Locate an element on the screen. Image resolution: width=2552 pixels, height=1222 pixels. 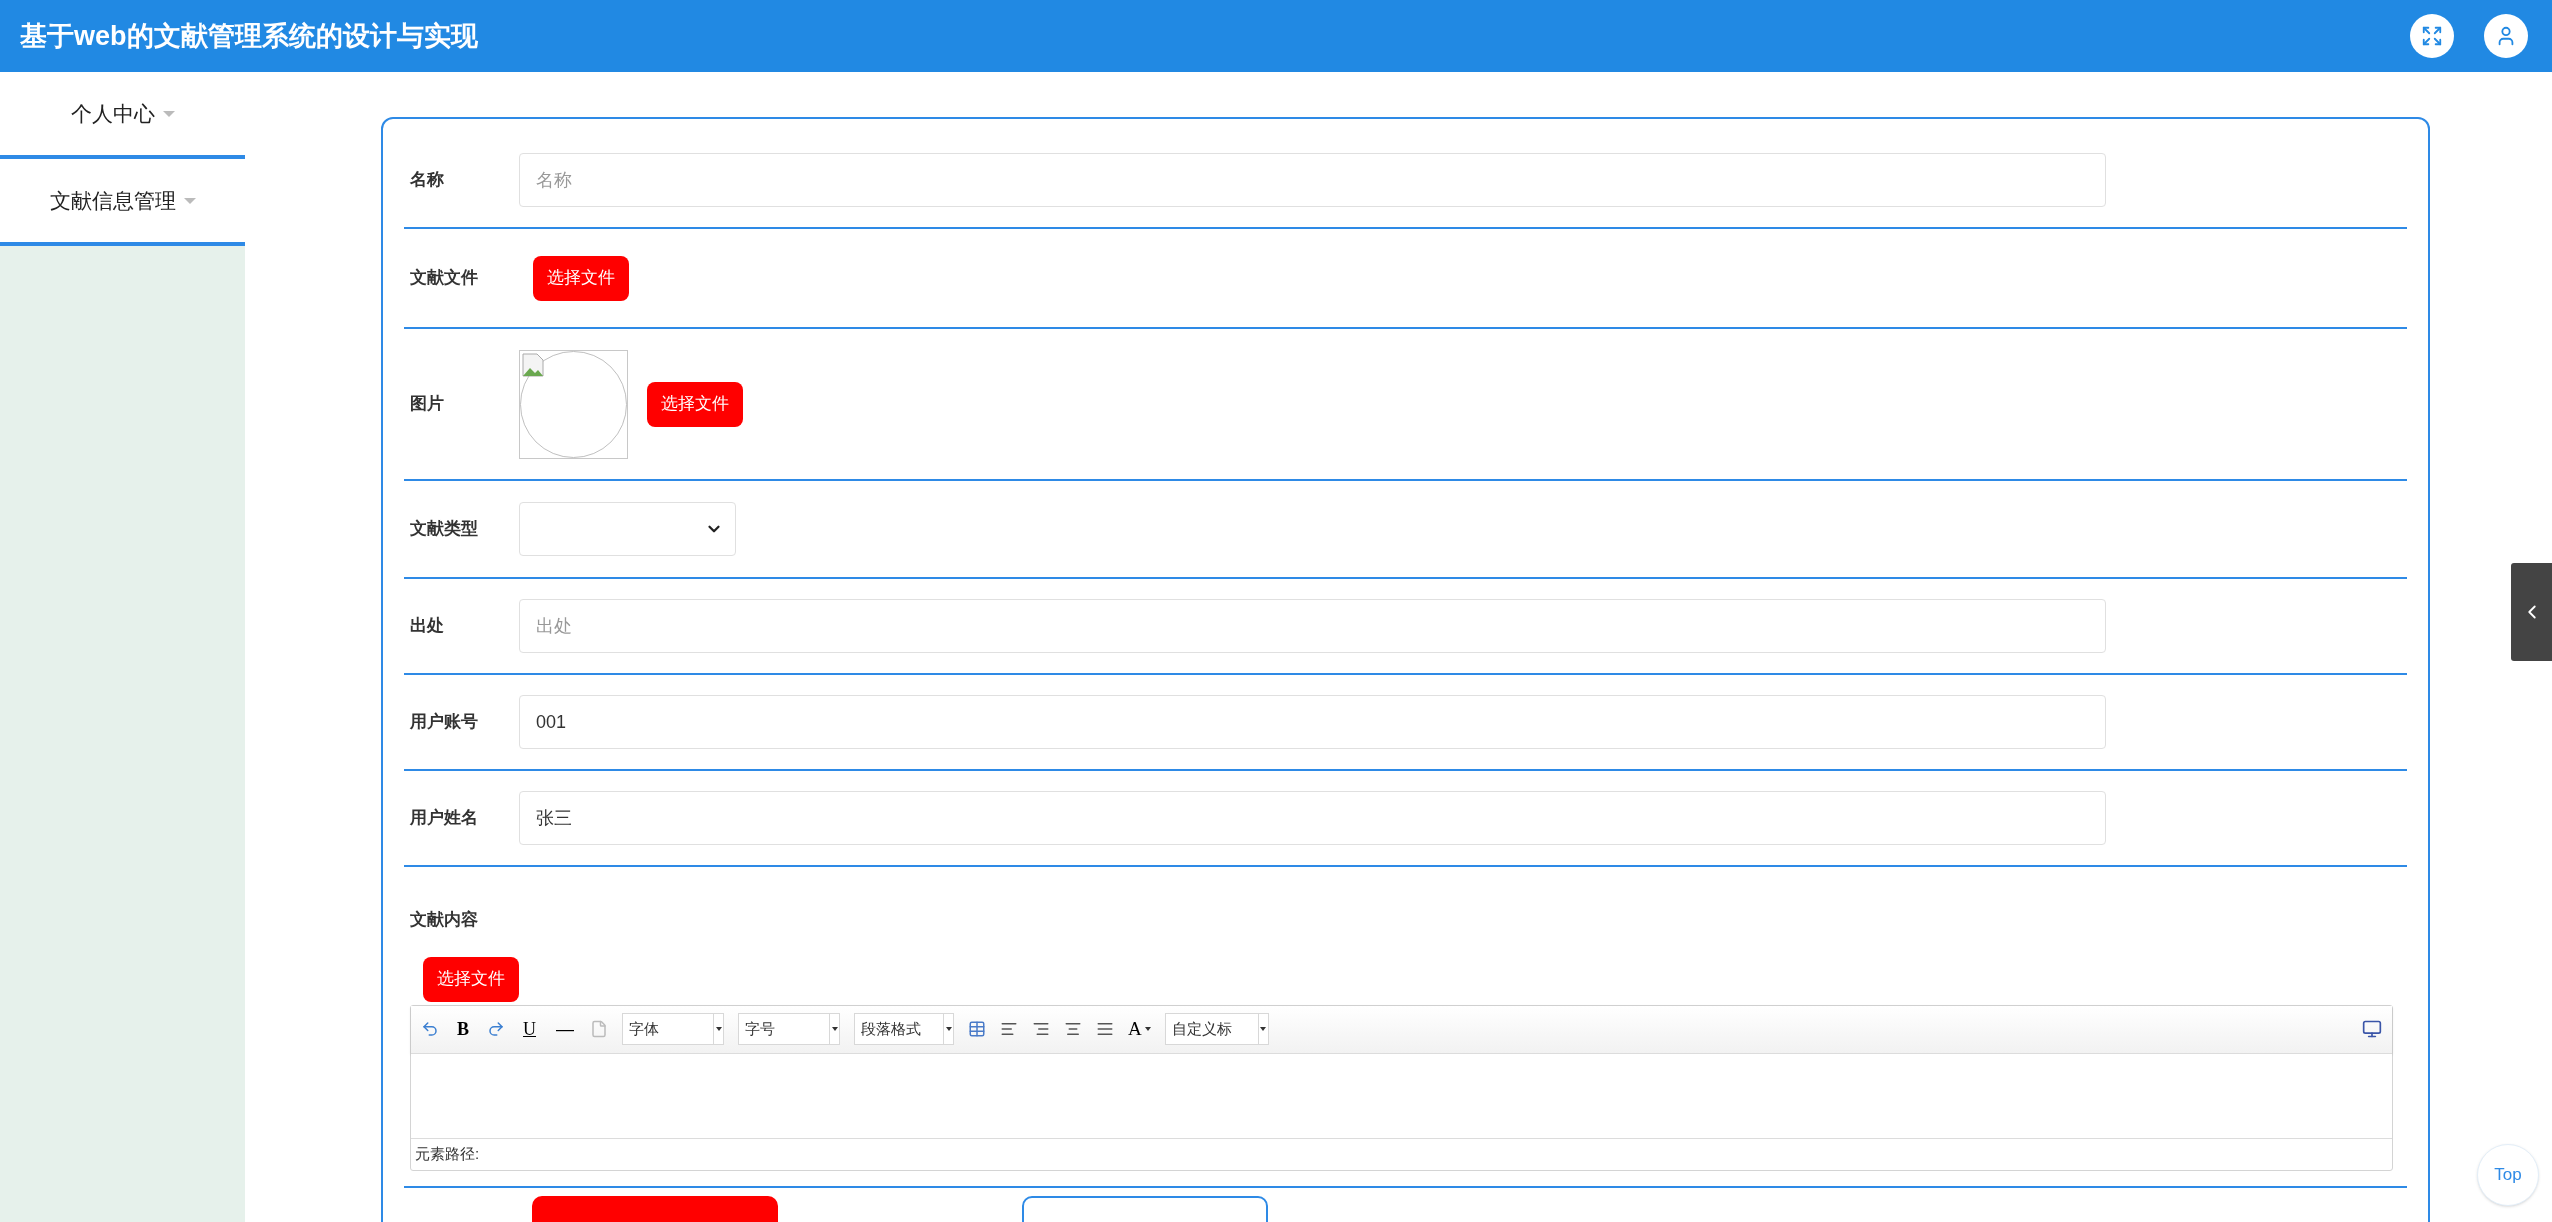
toolbar-dropdown: 字号 is located at coordinates (789, 1029).